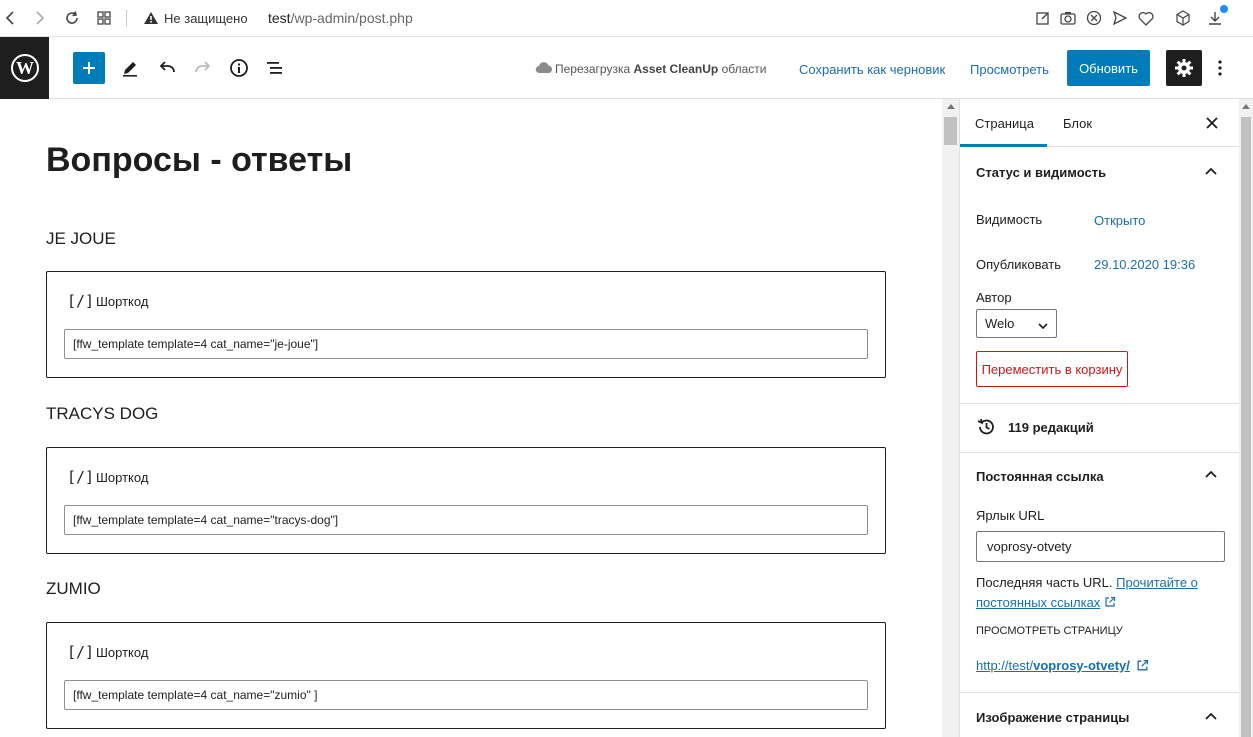  I want to click on editor-scrollbar, so click(950, 418).